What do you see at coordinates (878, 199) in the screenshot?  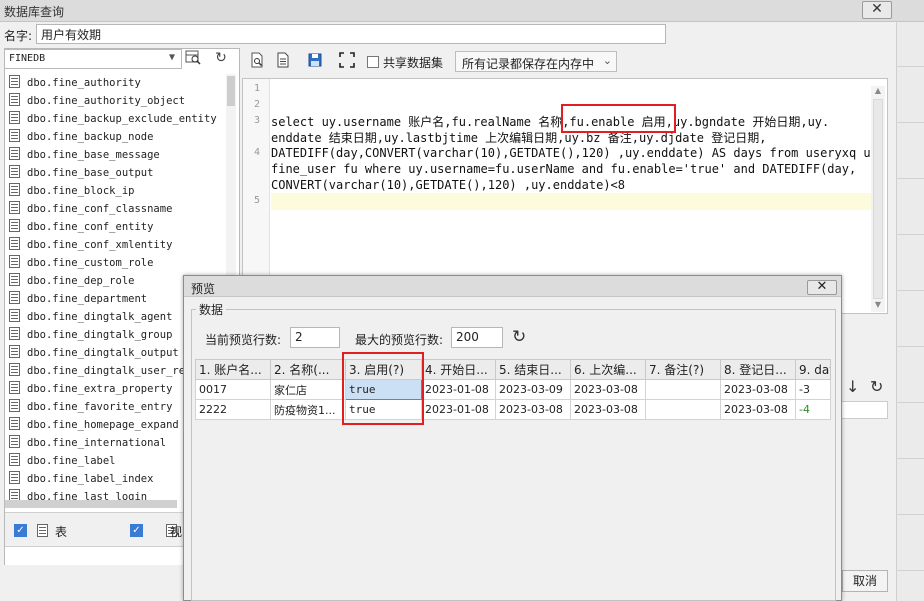 I see `editor-scroll-thumb` at bounding box center [878, 199].